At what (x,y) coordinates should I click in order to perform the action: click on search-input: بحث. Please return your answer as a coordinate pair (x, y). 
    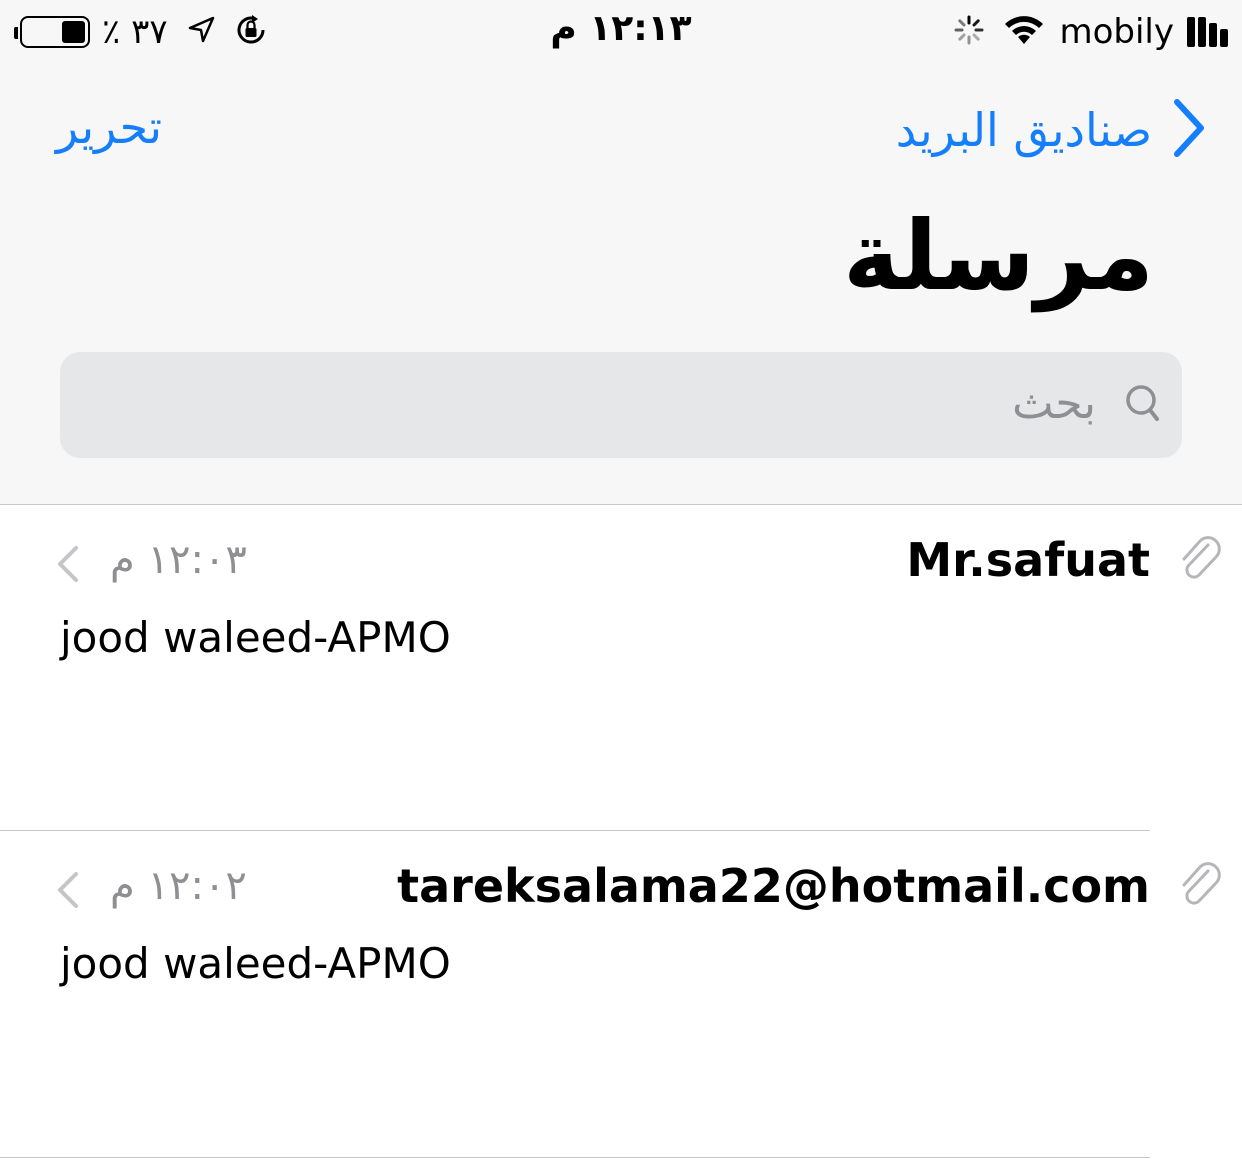
    Looking at the image, I should click on (621, 405).